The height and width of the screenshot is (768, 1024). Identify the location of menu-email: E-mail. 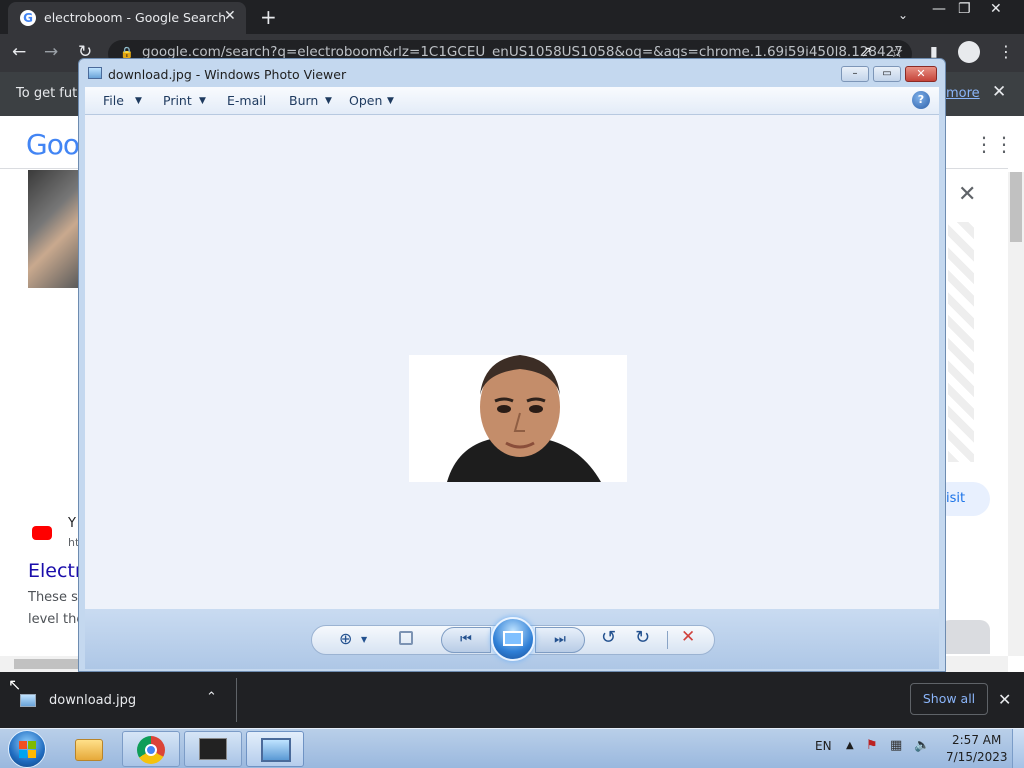
(246, 100).